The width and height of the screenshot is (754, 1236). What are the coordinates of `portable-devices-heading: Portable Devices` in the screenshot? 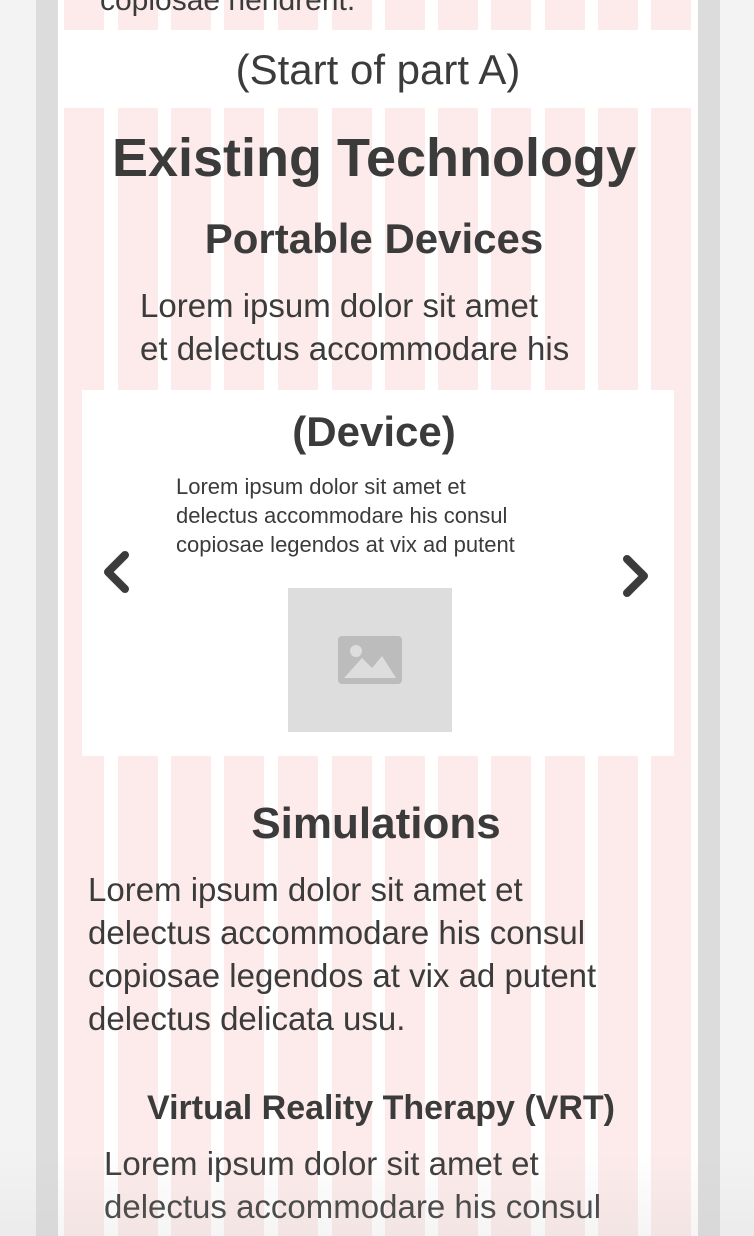 It's located at (374, 238).